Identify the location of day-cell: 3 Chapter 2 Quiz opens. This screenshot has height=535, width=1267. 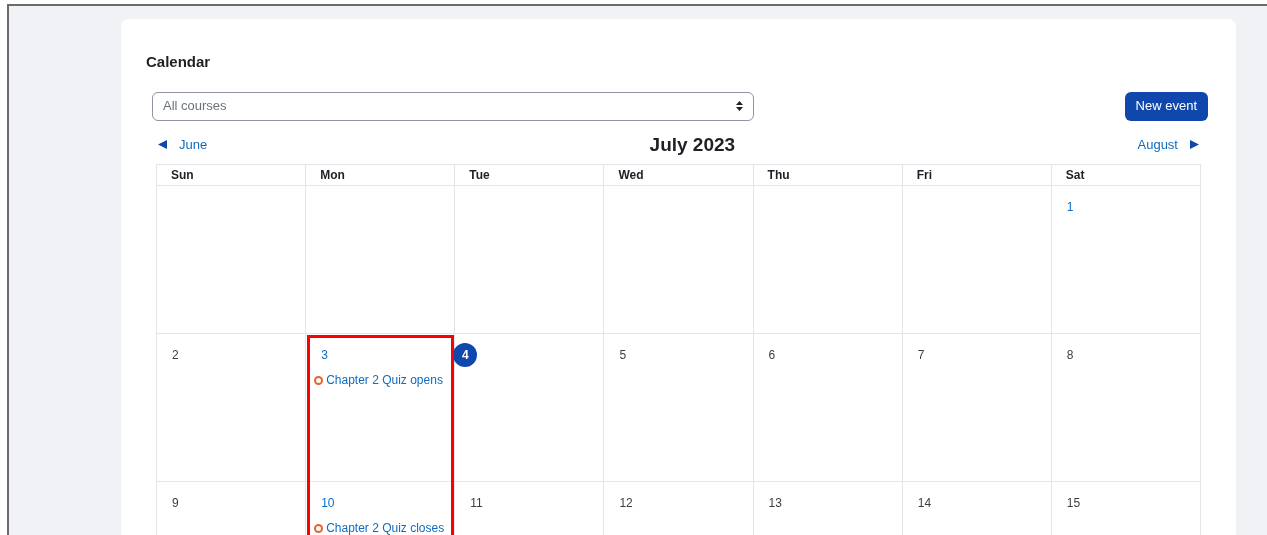
(381, 408).